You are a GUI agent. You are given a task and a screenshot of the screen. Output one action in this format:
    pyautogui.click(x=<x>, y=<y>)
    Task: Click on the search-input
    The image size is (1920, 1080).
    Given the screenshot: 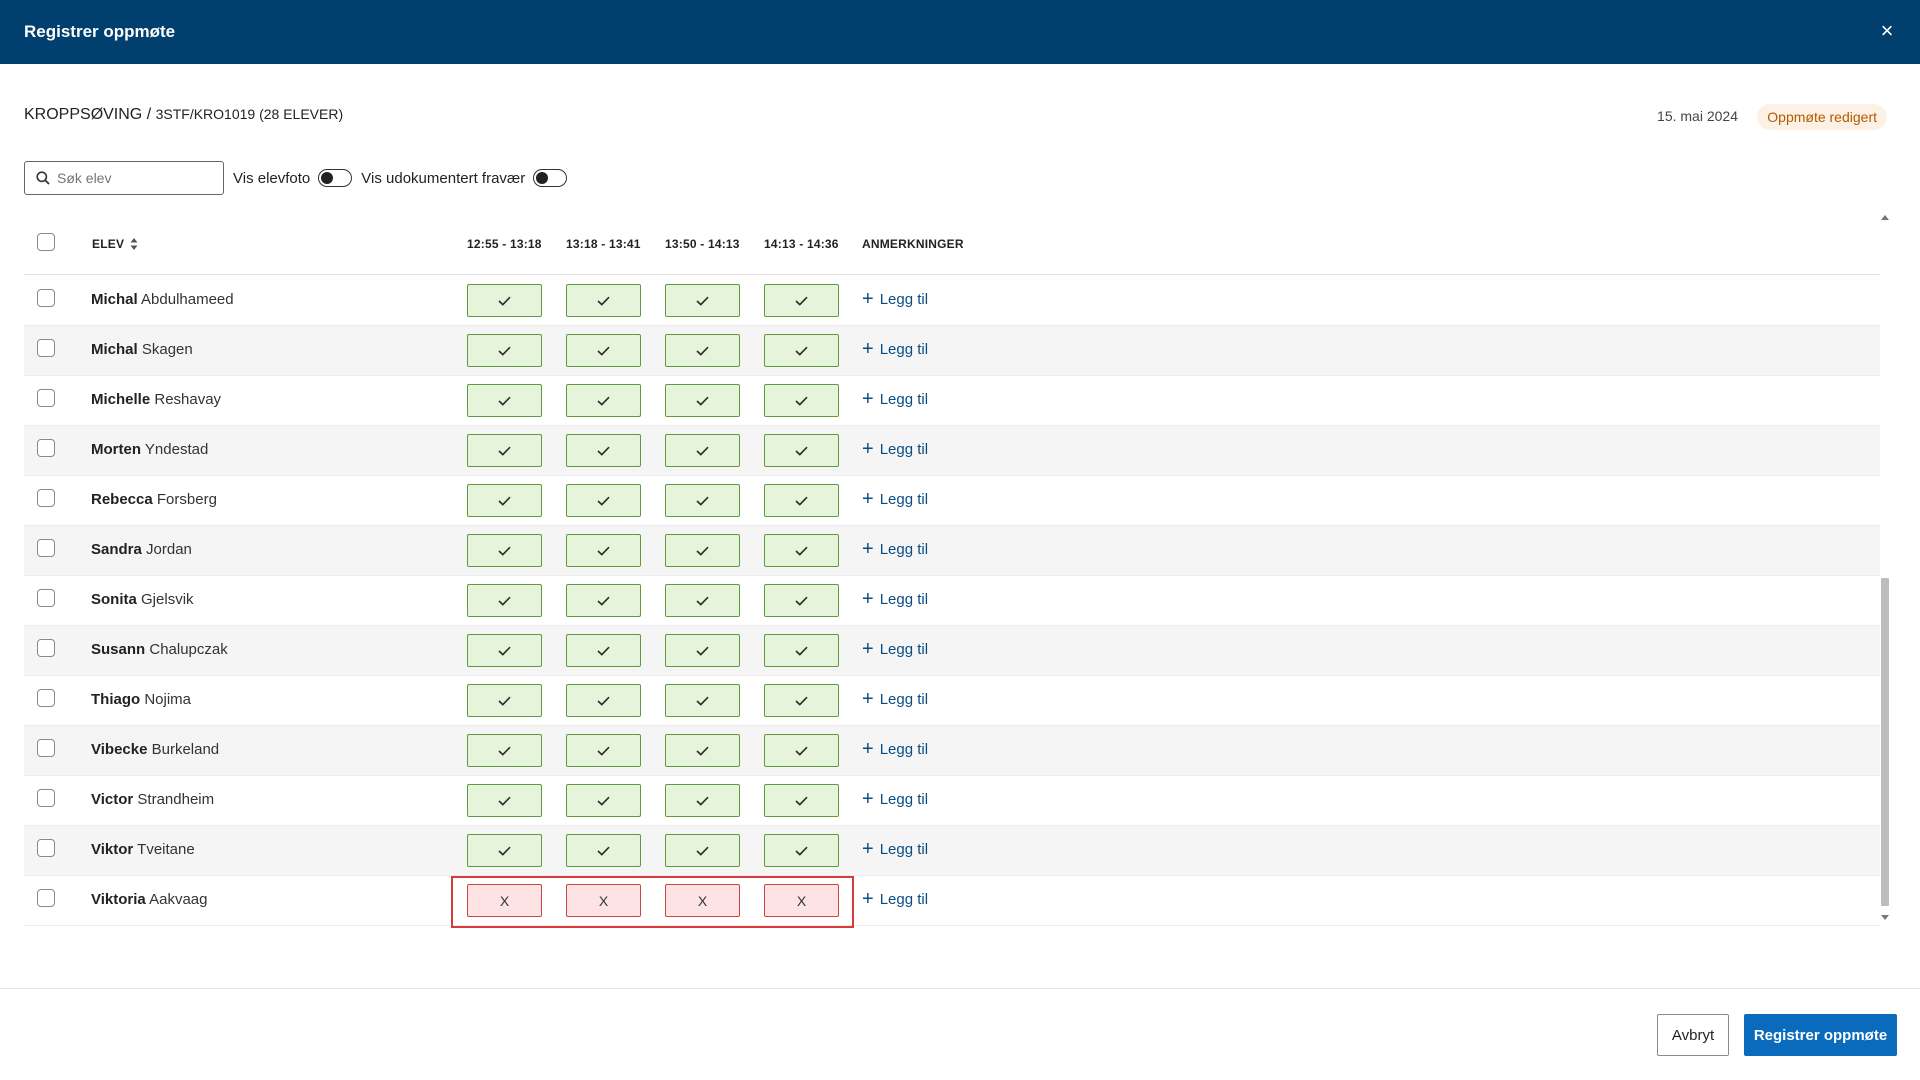 What is the action you would take?
    pyautogui.click(x=137, y=178)
    